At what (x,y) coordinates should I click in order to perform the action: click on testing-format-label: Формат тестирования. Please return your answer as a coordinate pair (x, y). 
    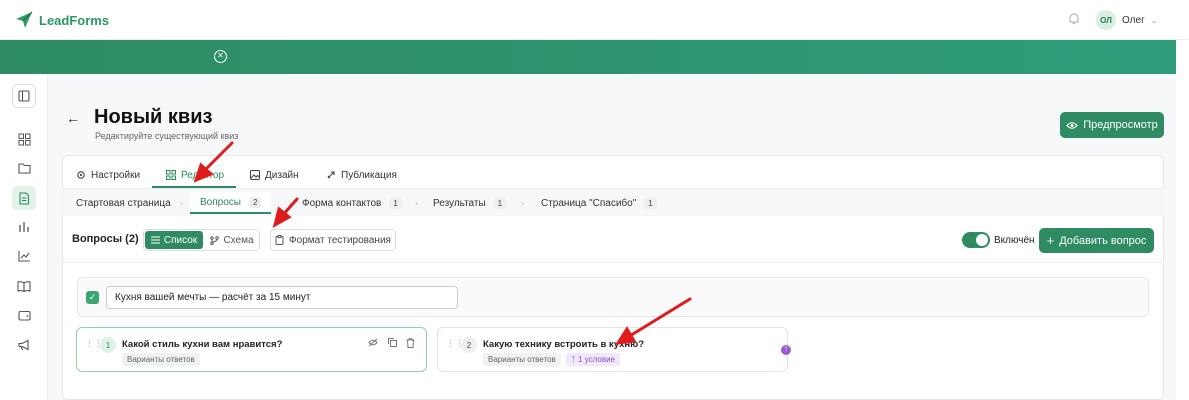
    Looking at the image, I should click on (340, 240).